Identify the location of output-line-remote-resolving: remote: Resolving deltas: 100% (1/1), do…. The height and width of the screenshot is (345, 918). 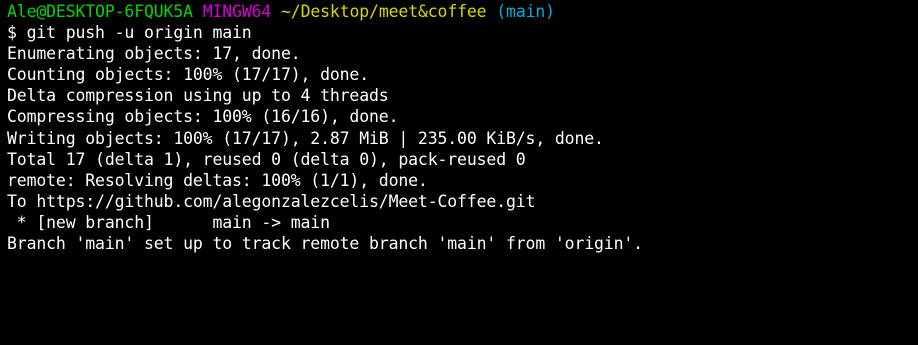
(217, 180).